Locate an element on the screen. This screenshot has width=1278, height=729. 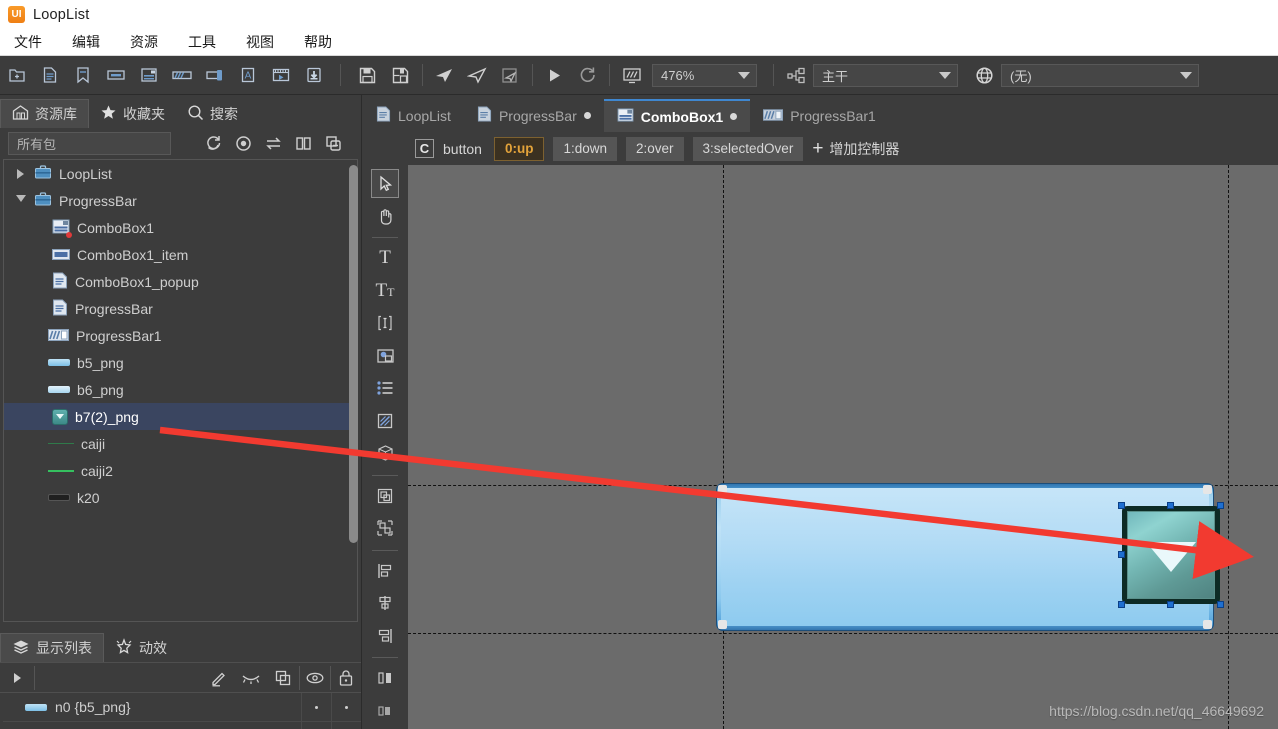
align-left-icon is located at coordinates (385, 570).